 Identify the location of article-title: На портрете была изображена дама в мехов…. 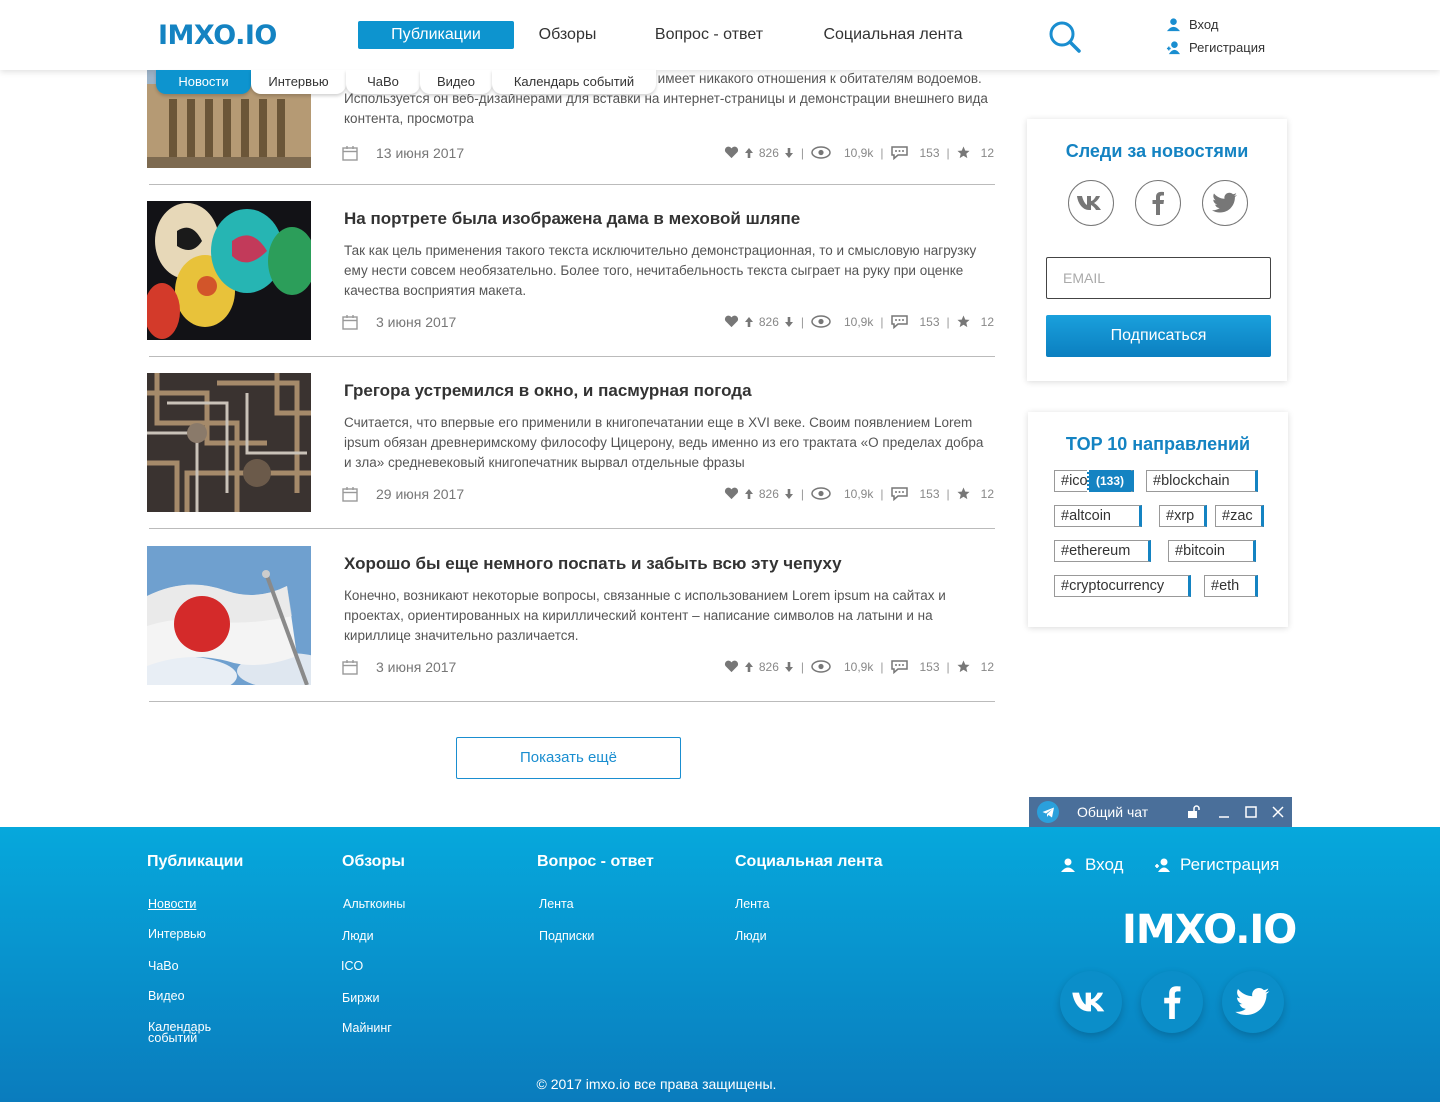
(572, 219).